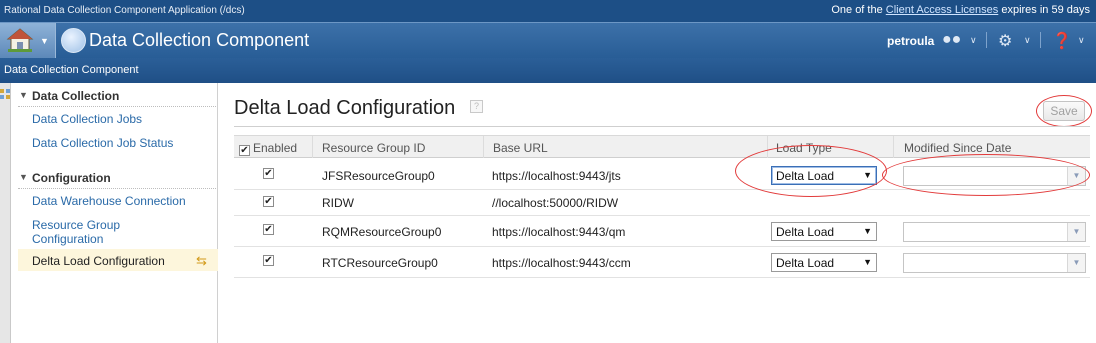 The height and width of the screenshot is (343, 1096). What do you see at coordinates (102, 143) in the screenshot?
I see `sidebar-item-data-collection-job-status: Data Collection Job Status` at bounding box center [102, 143].